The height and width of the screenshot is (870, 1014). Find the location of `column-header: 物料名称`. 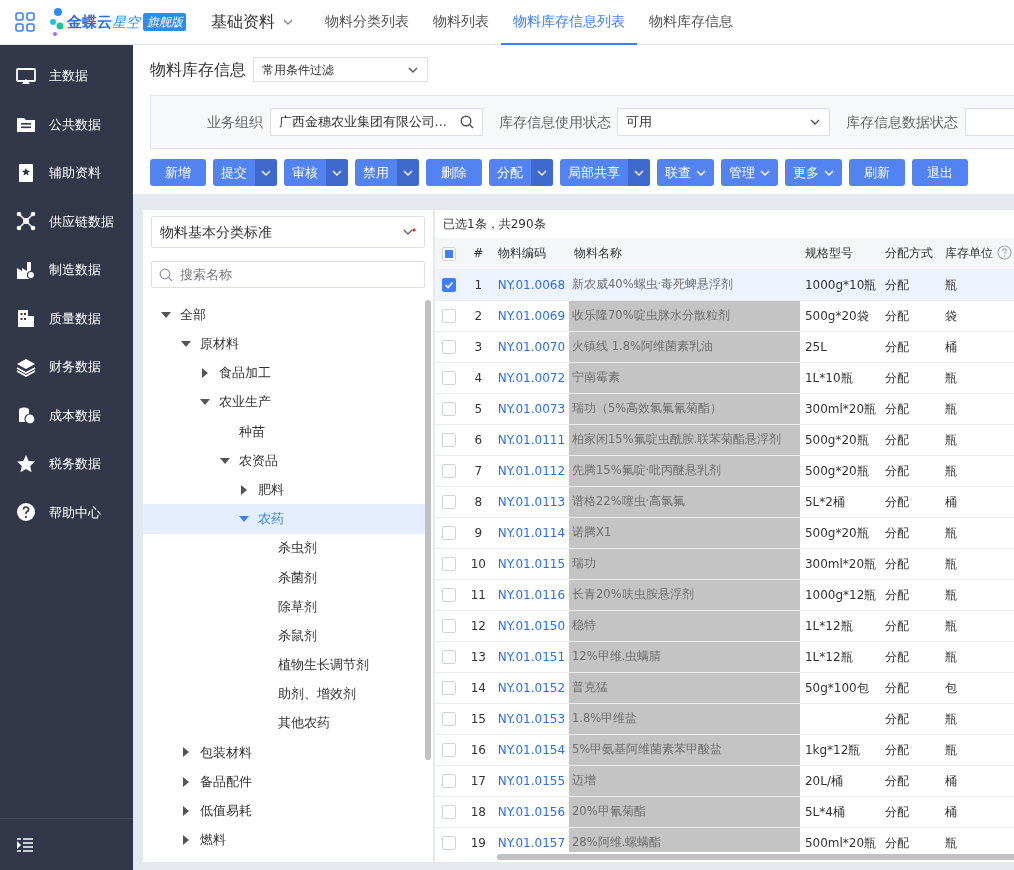

column-header: 物料名称 is located at coordinates (684, 253).